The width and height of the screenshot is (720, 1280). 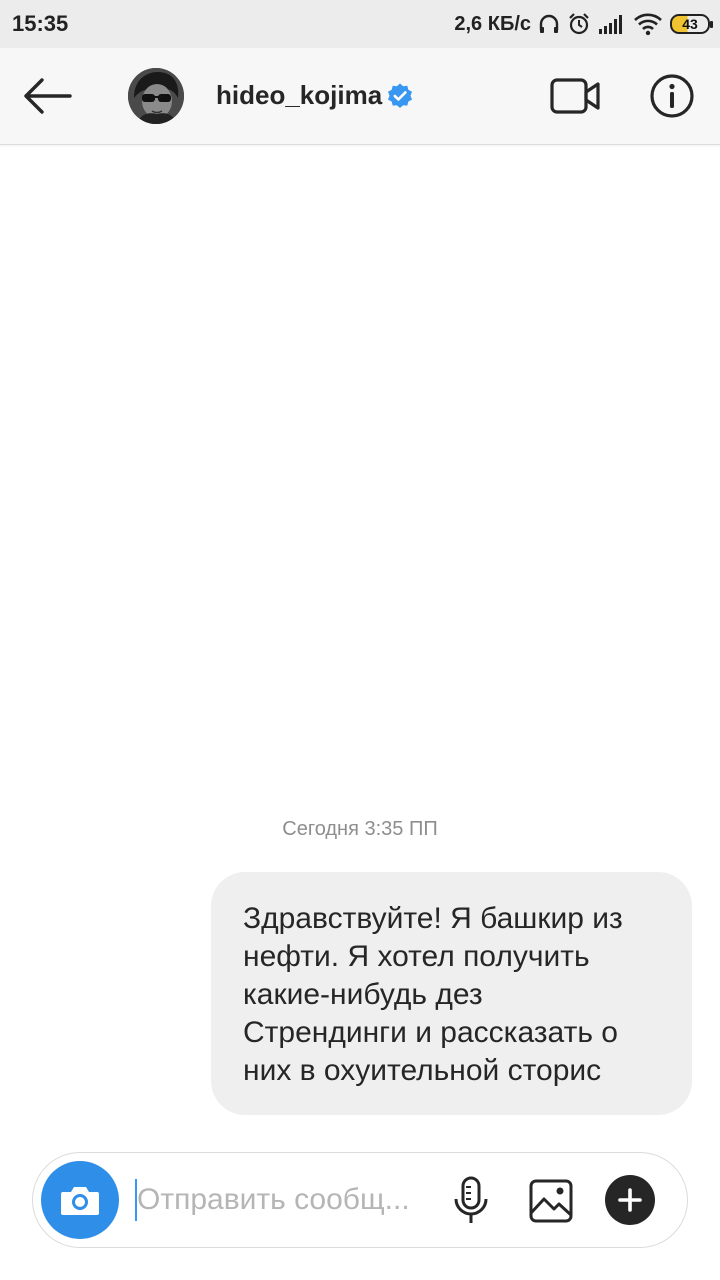 I want to click on camera-button, so click(x=80, y=1200).